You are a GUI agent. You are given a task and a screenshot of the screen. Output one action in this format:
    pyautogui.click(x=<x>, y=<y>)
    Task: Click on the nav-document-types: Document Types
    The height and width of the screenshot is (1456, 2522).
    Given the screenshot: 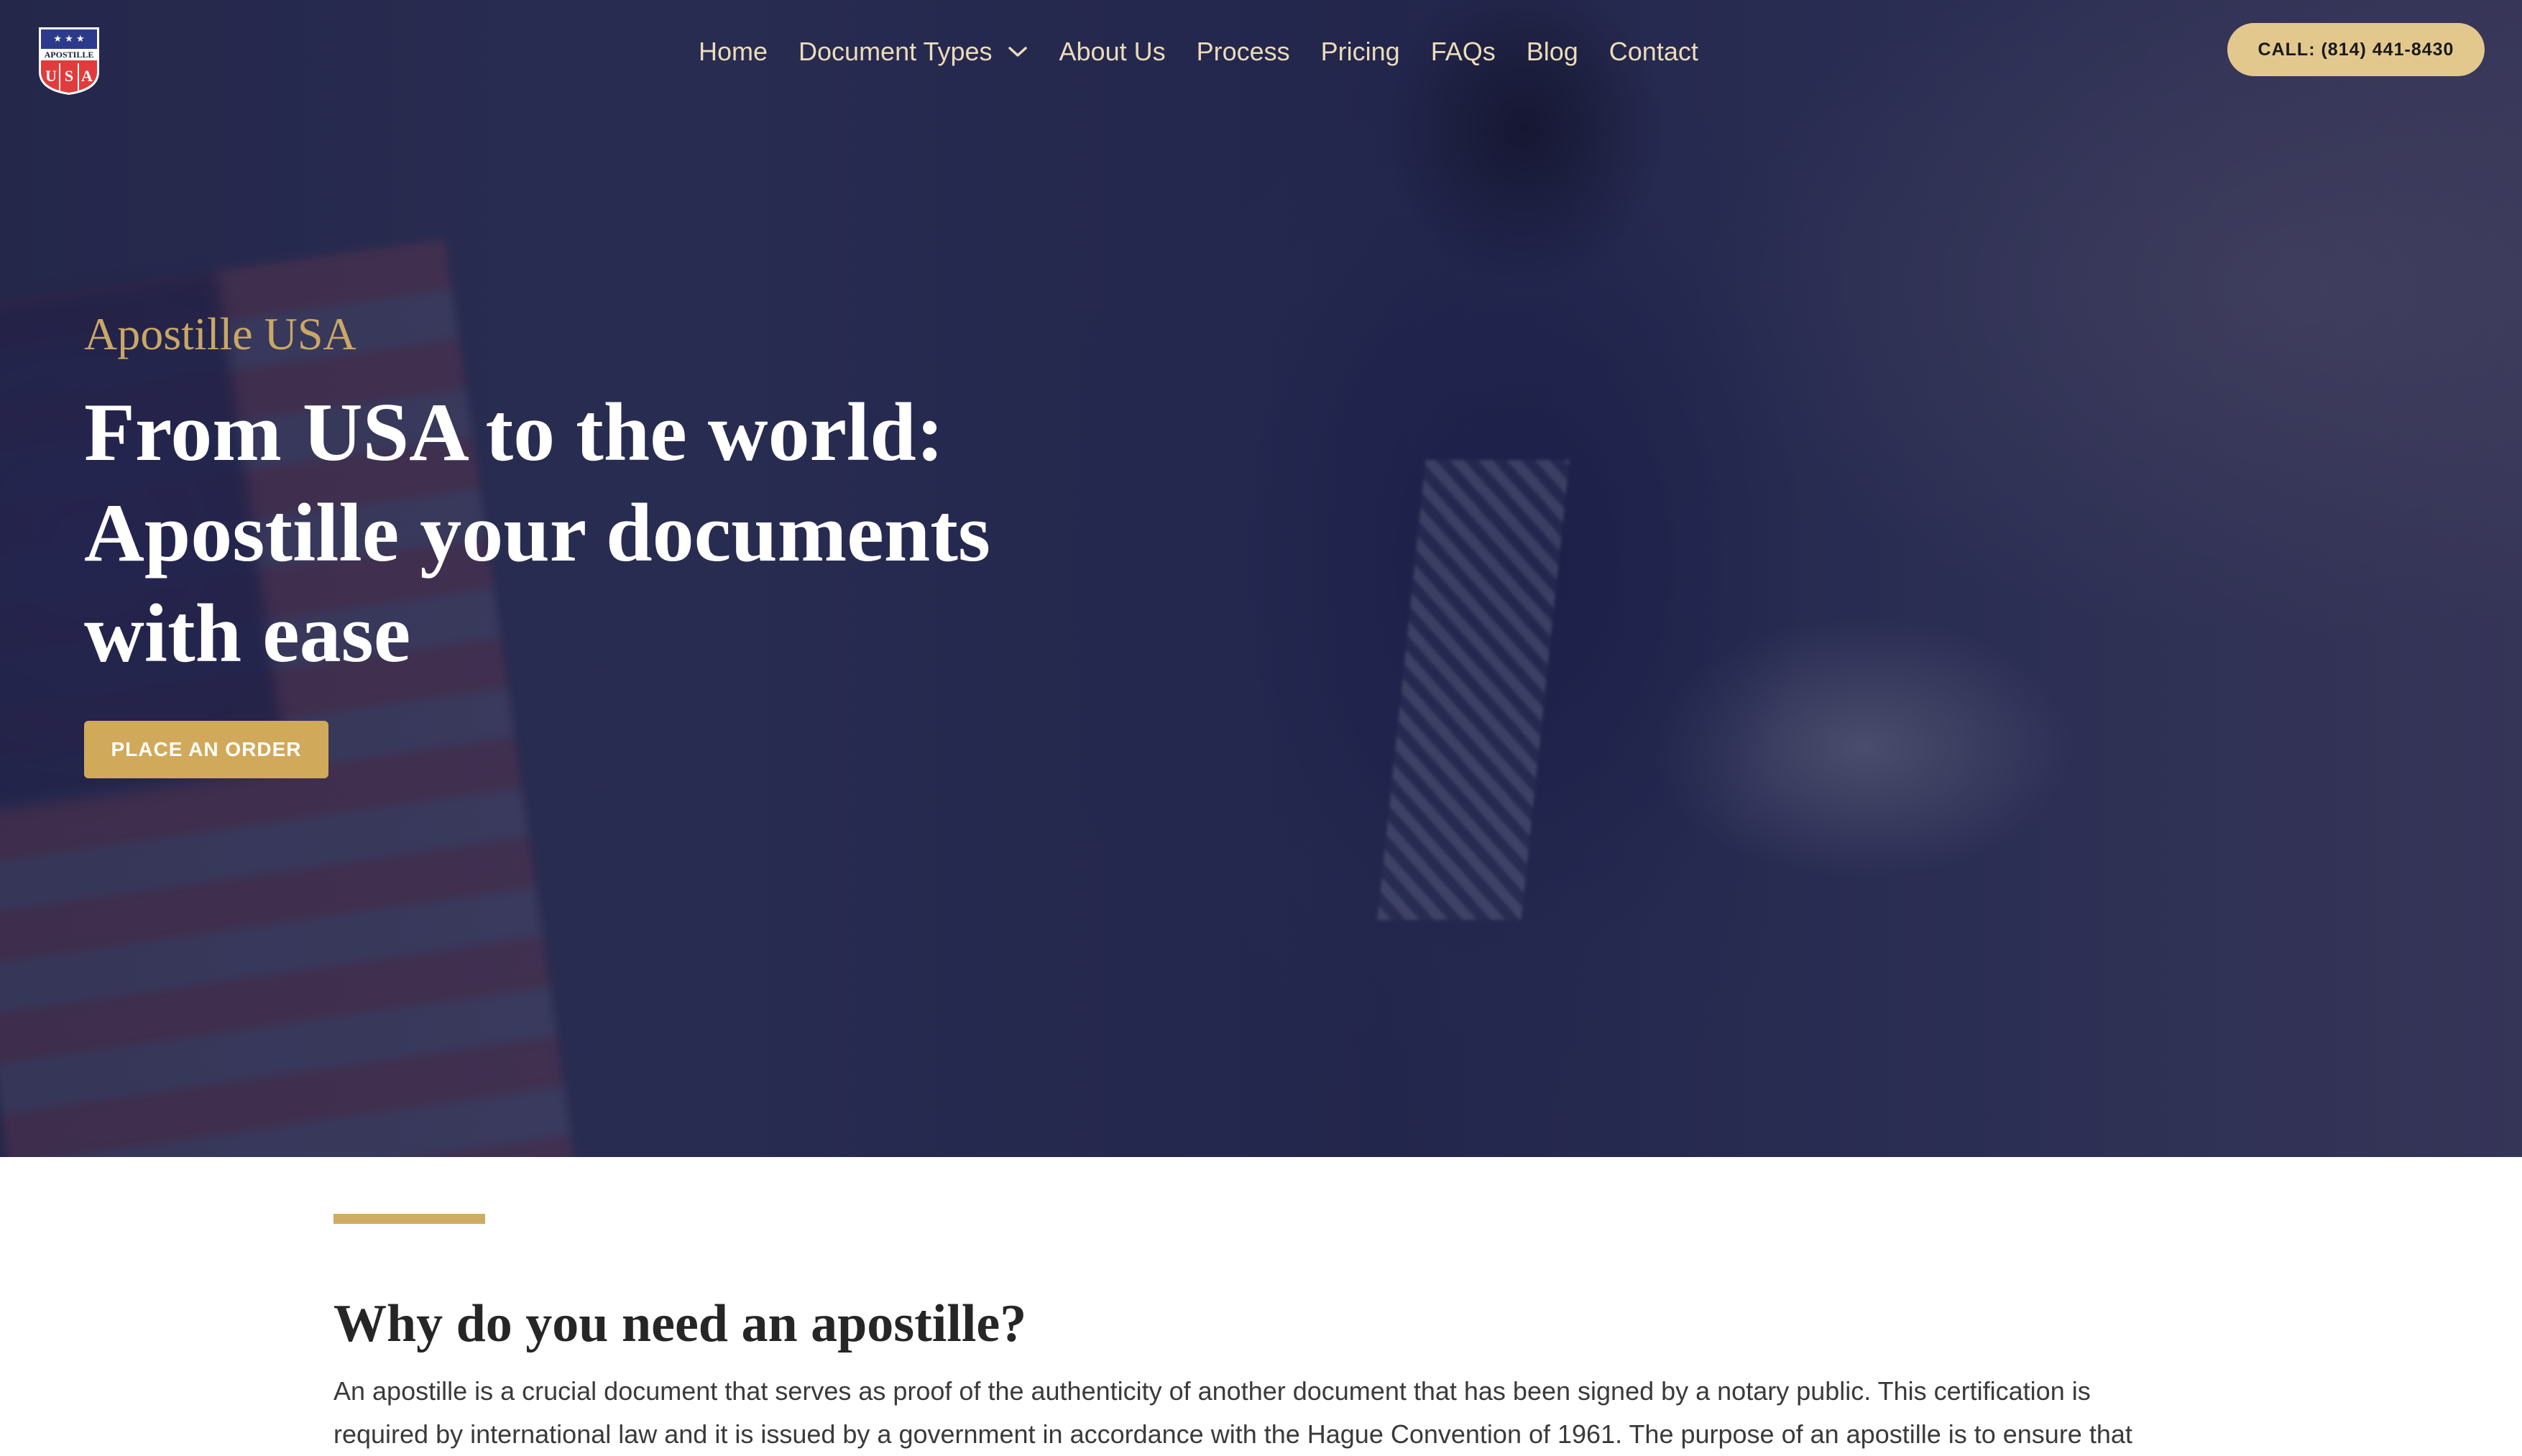 What is the action you would take?
    pyautogui.click(x=913, y=52)
    